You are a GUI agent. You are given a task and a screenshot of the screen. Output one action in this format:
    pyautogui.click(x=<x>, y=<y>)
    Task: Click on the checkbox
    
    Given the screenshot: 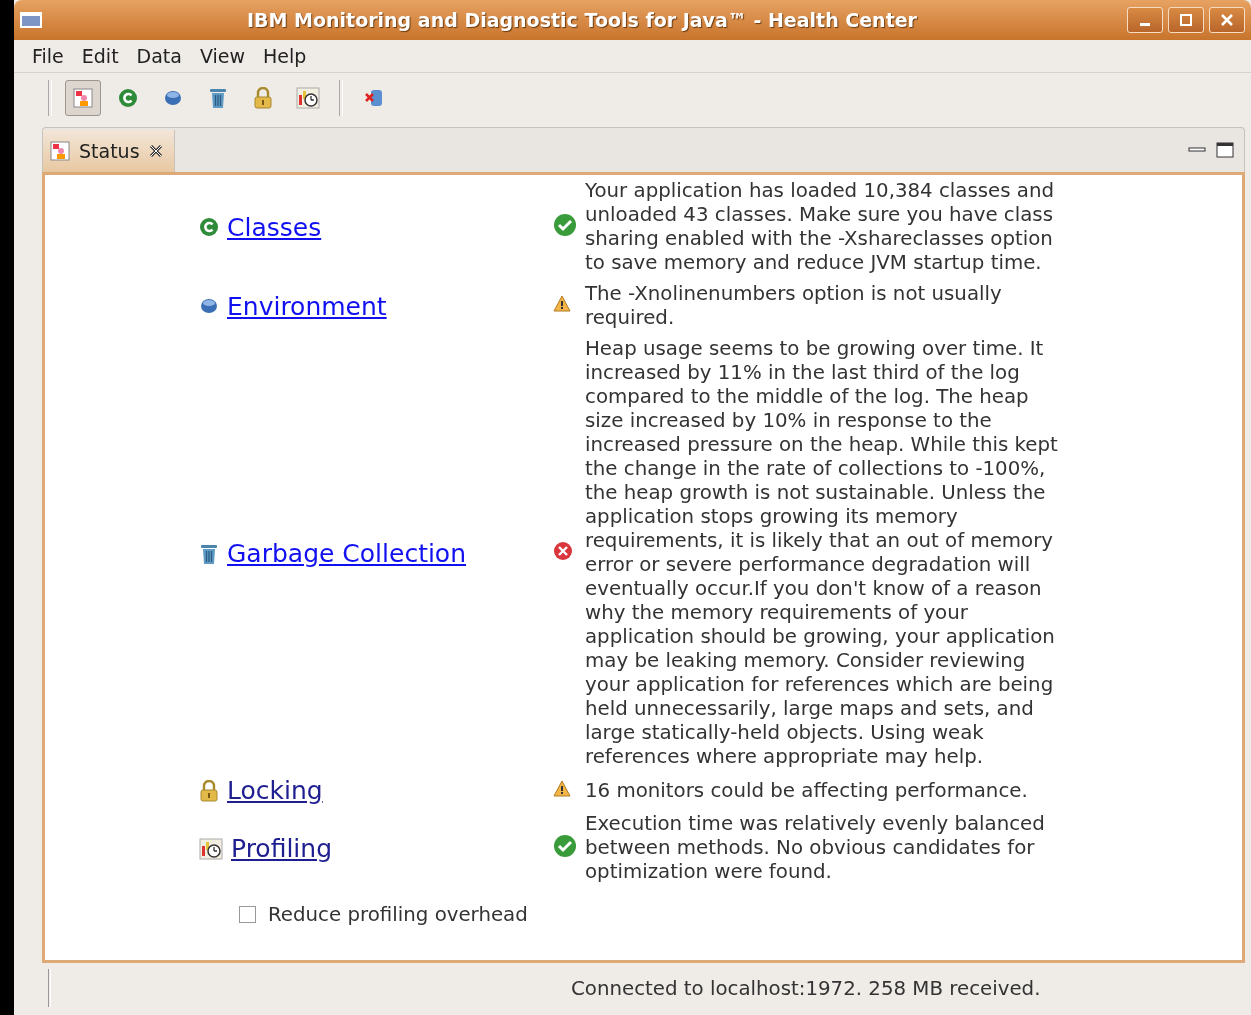 What is the action you would take?
    pyautogui.click(x=247, y=914)
    